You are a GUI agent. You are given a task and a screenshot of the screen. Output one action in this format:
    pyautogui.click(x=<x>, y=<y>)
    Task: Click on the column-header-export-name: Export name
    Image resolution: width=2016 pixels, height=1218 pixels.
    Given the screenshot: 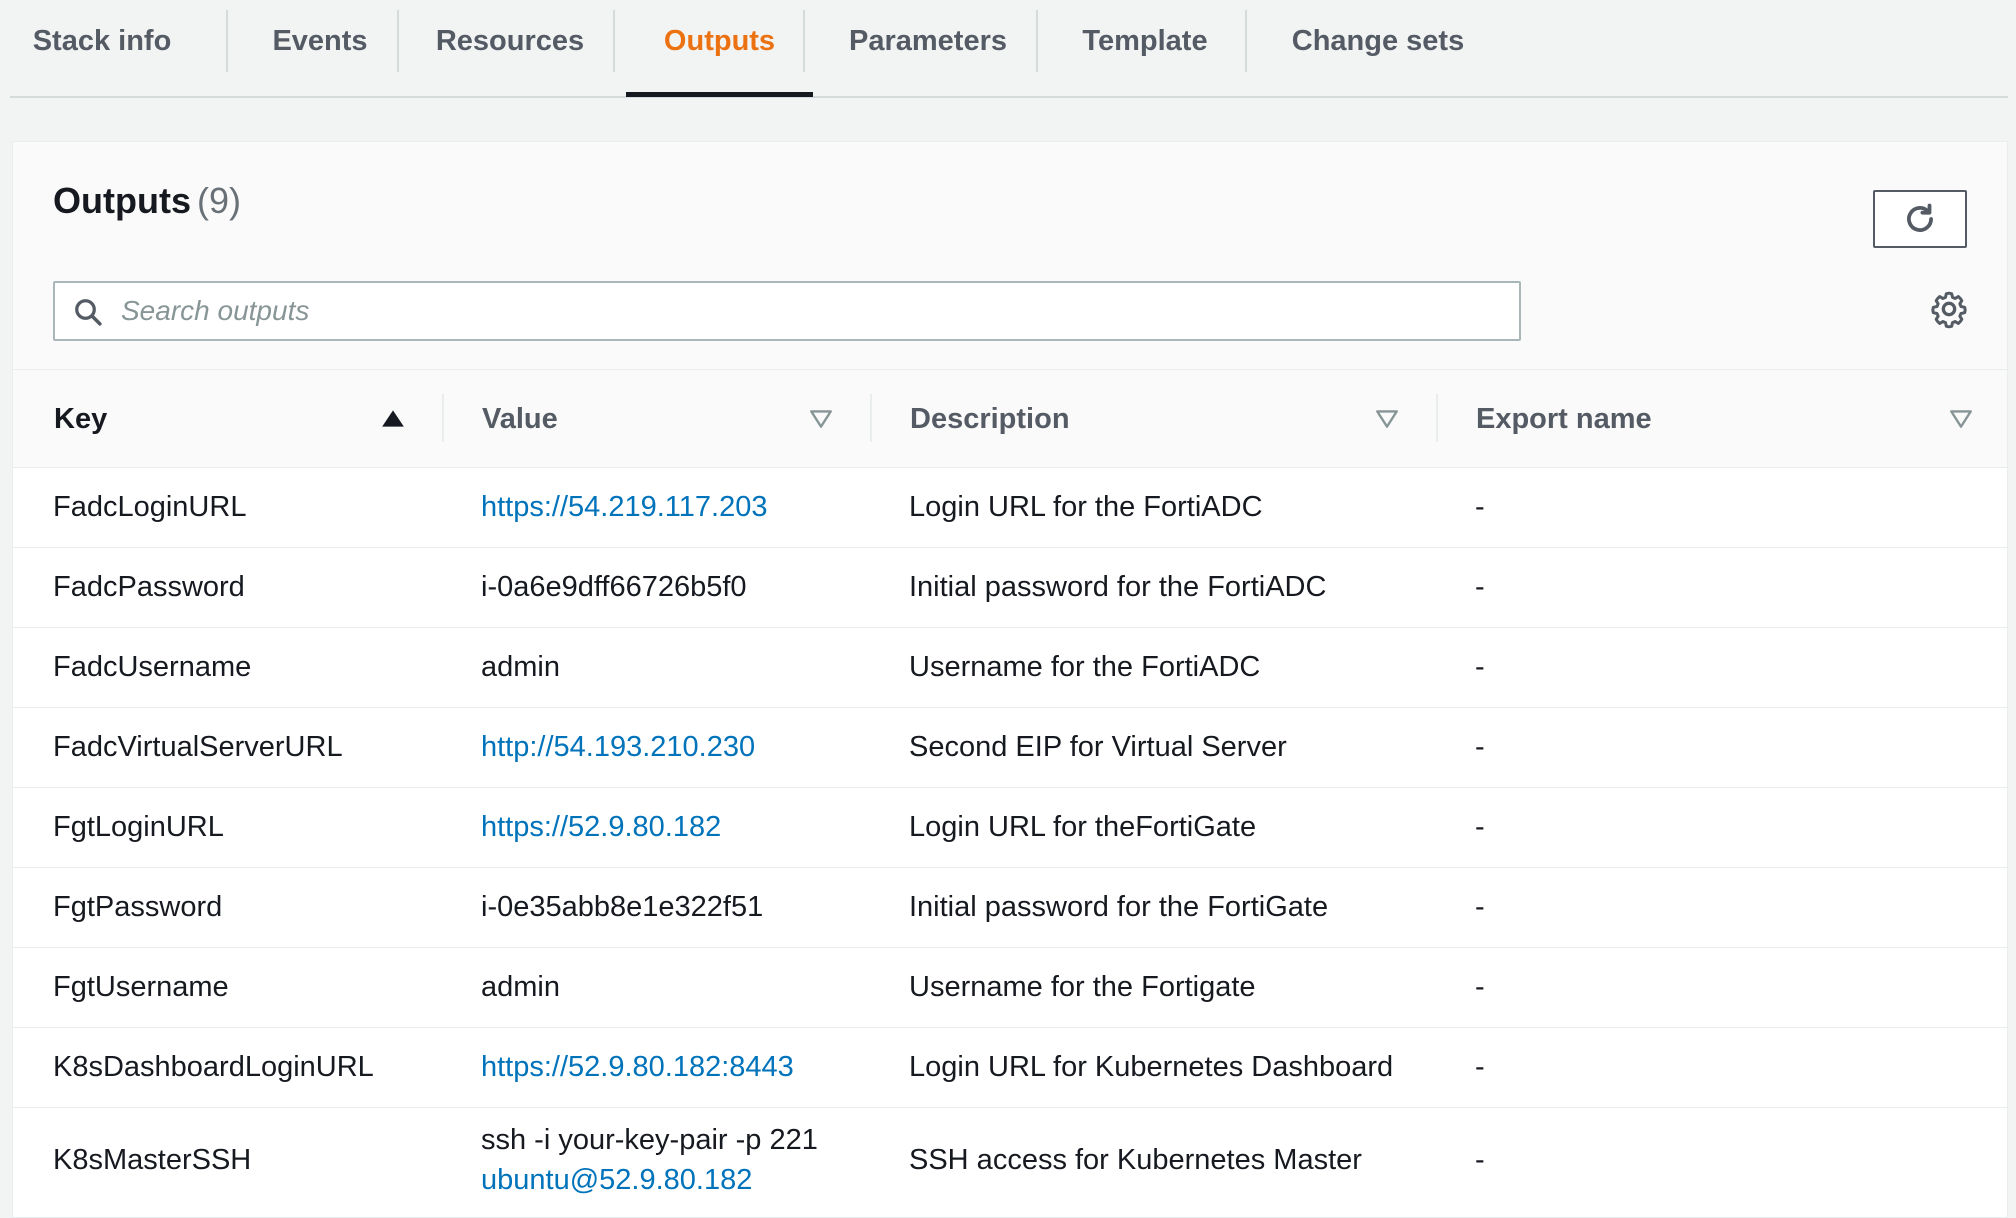 What is the action you would take?
    pyautogui.click(x=1564, y=419)
    